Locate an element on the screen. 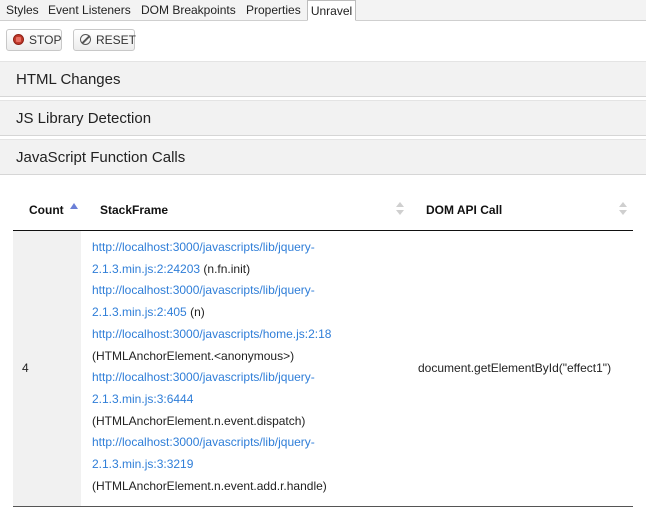 This screenshot has width=646, height=515. count-cell: 4 is located at coordinates (47, 368).